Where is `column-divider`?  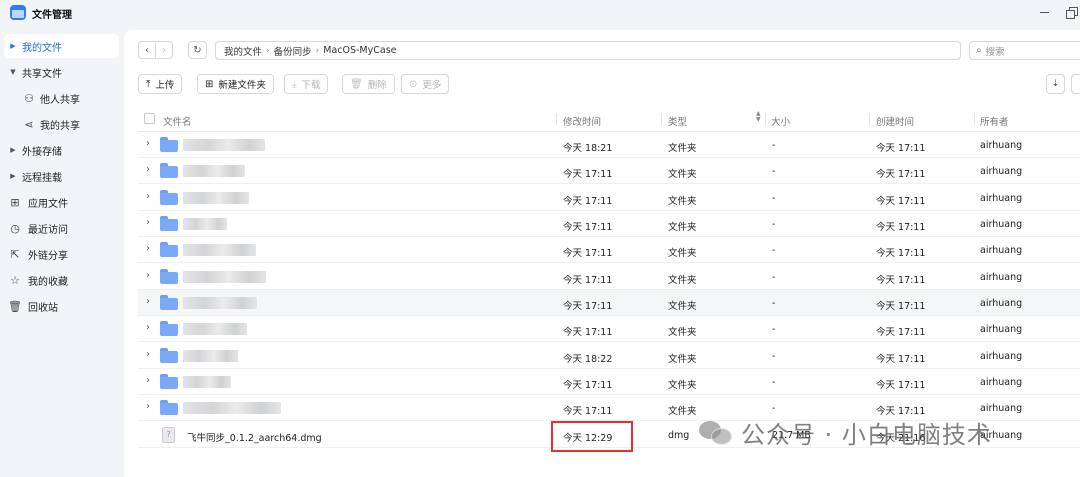
column-divider is located at coordinates (661, 119).